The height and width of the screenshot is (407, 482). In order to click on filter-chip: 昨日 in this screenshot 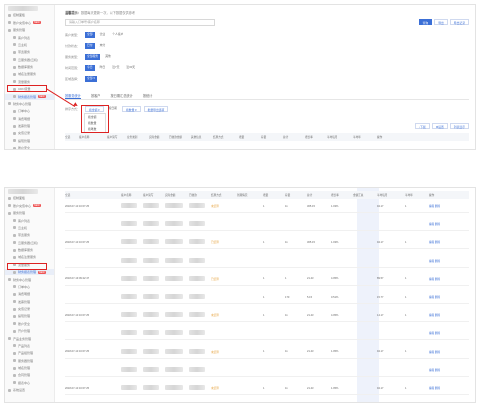, I will do `click(103, 68)`.